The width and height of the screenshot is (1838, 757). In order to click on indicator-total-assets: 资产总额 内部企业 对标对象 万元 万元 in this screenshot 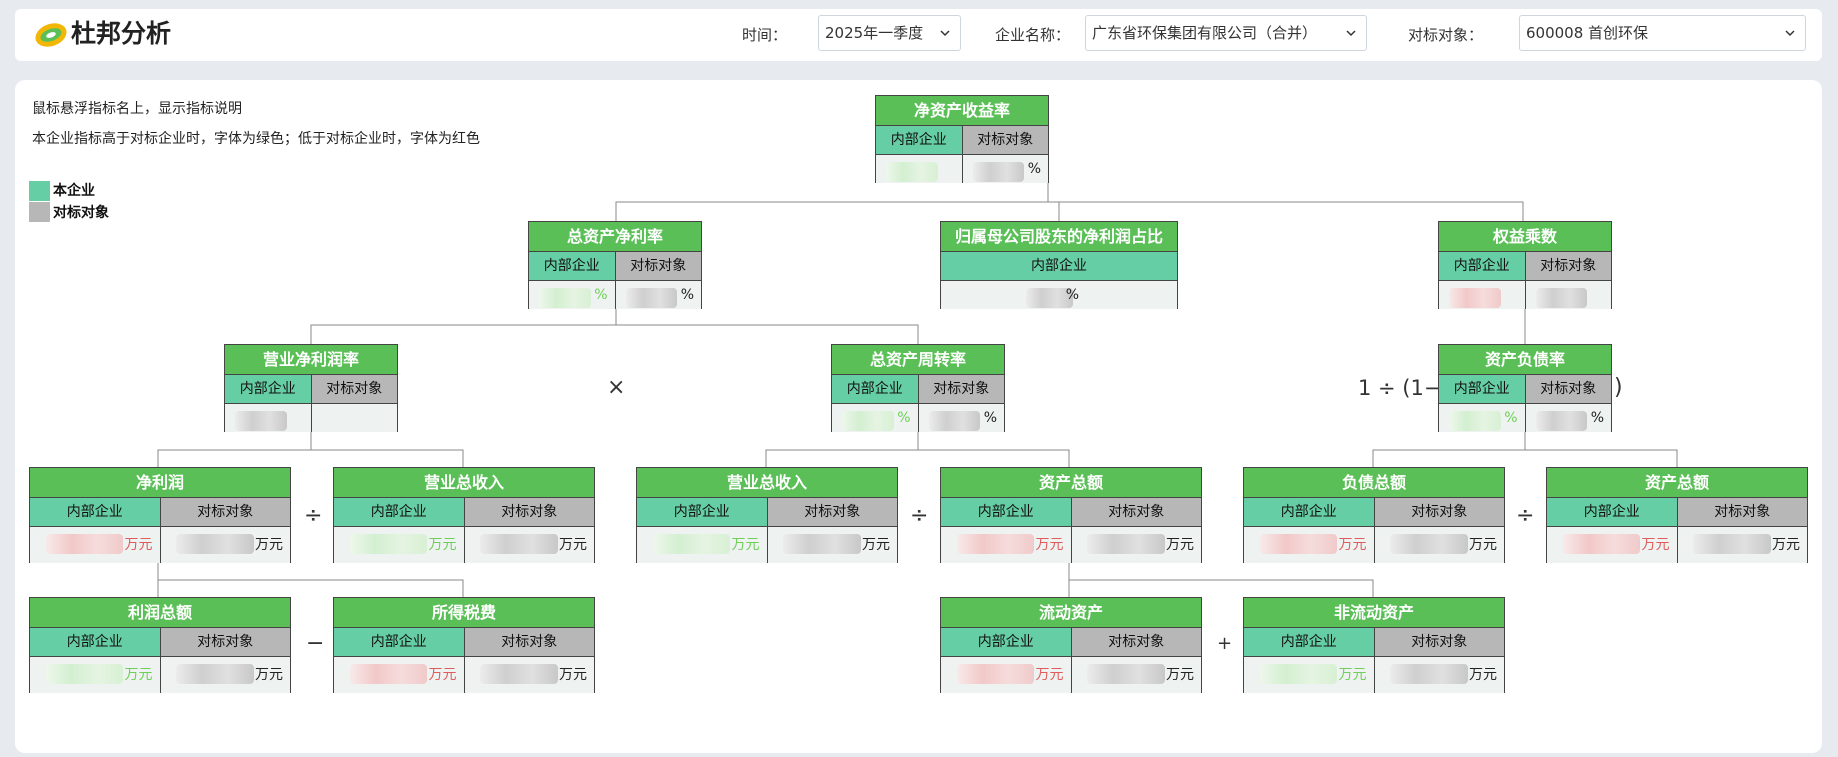, I will do `click(1677, 515)`.